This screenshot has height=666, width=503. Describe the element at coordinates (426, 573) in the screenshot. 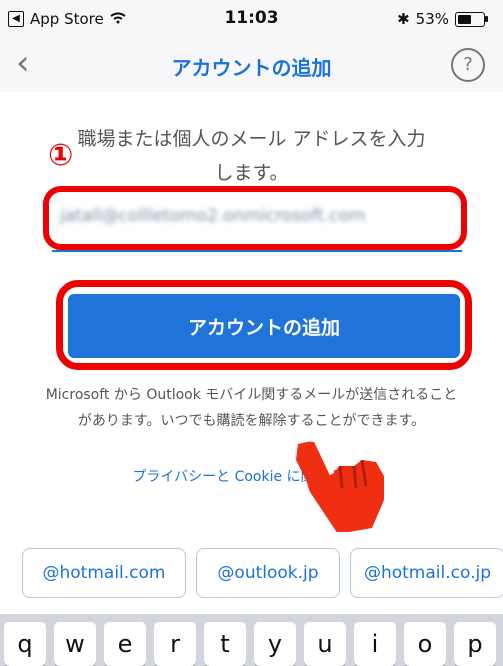

I see `suggestion-hotmail-co-jp: @hotmail.co.jp` at that location.